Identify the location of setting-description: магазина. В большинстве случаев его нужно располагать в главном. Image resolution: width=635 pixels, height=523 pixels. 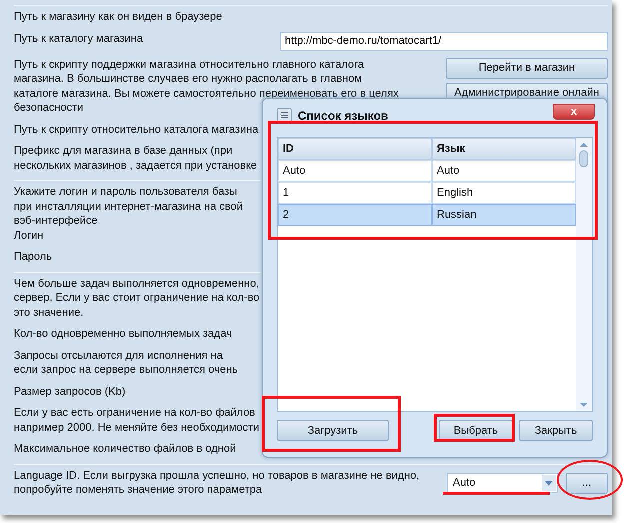
(188, 79).